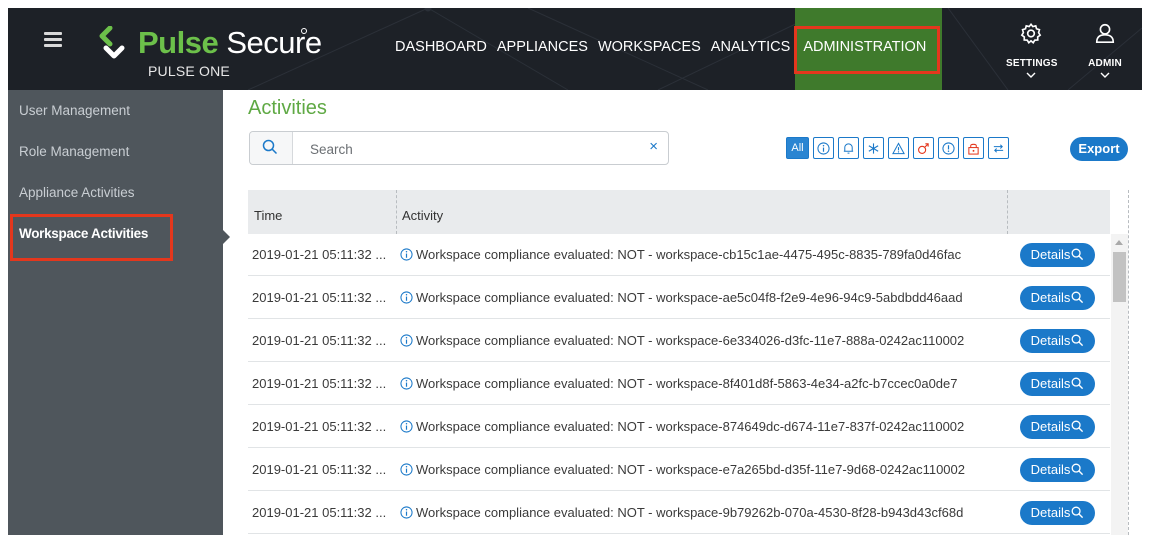  I want to click on activity-filters: All, so click(899, 149).